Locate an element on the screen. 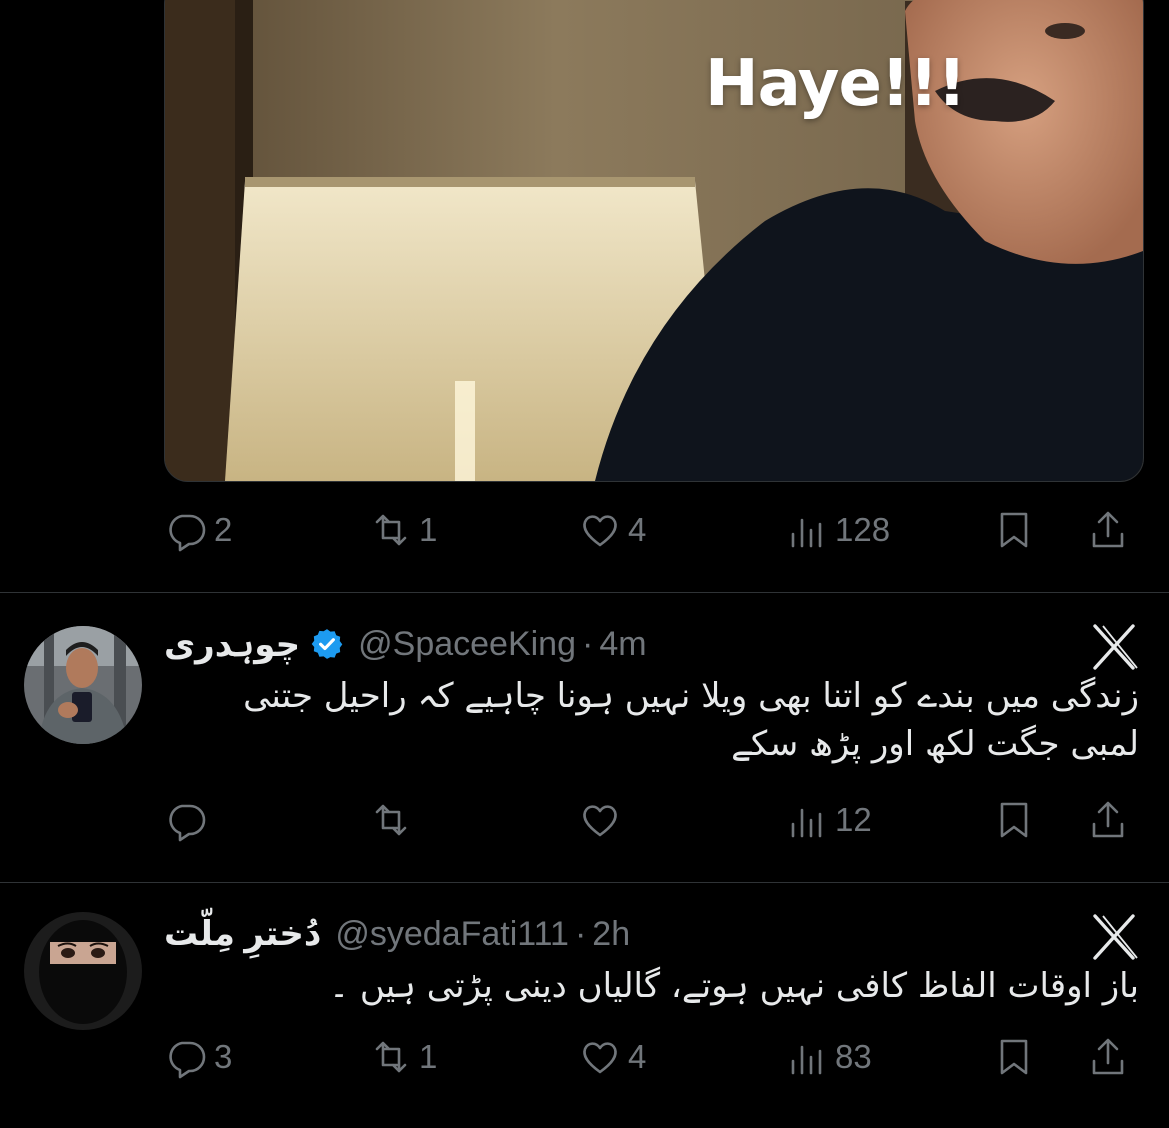 The image size is (1169, 1128). reply-button: 2 is located at coordinates (198, 530).